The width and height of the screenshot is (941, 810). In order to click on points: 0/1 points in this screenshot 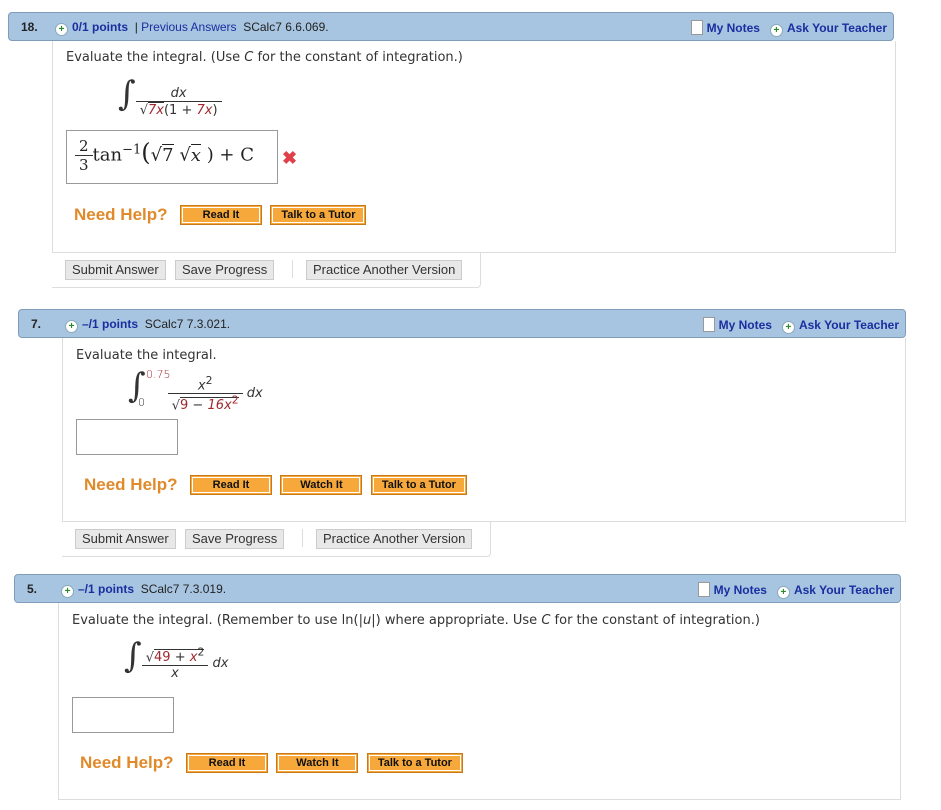, I will do `click(100, 27)`.